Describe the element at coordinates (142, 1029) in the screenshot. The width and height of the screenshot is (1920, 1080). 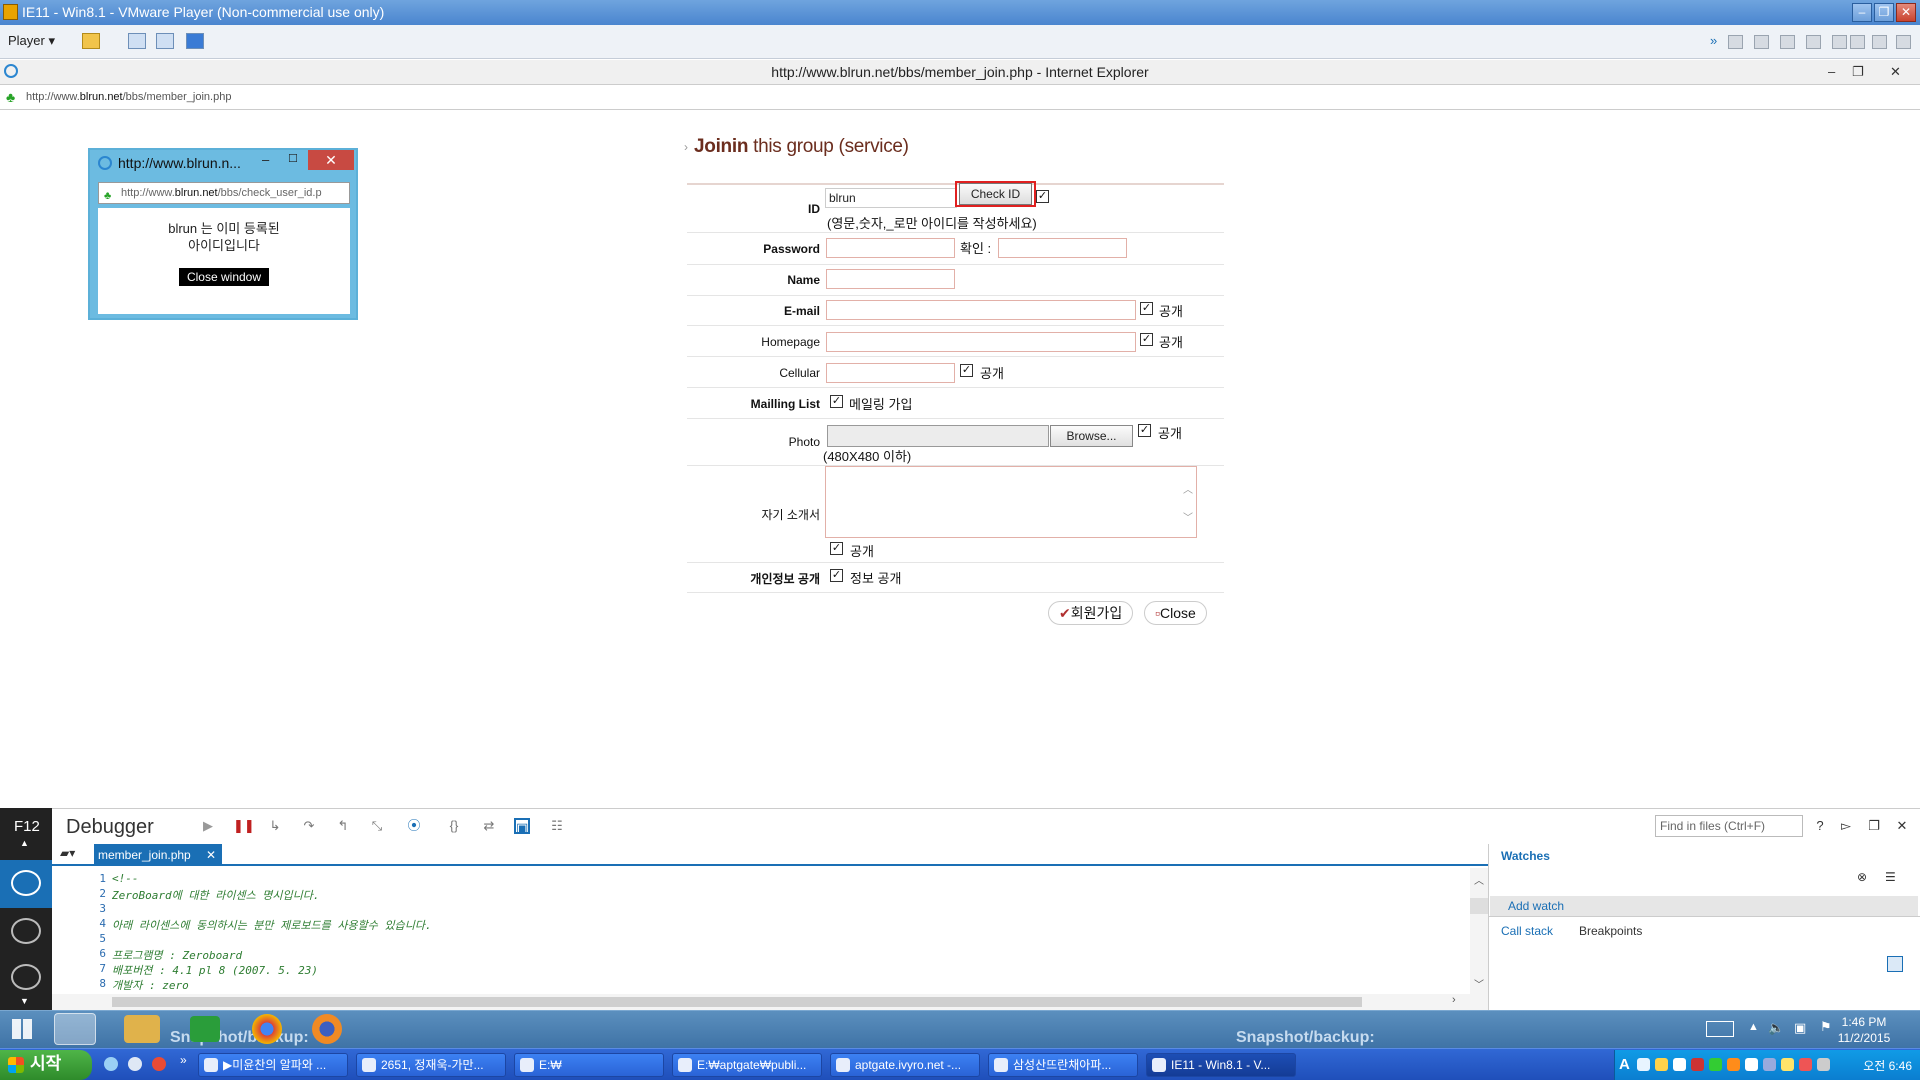
I see `taskbar-explorer-icon` at that location.